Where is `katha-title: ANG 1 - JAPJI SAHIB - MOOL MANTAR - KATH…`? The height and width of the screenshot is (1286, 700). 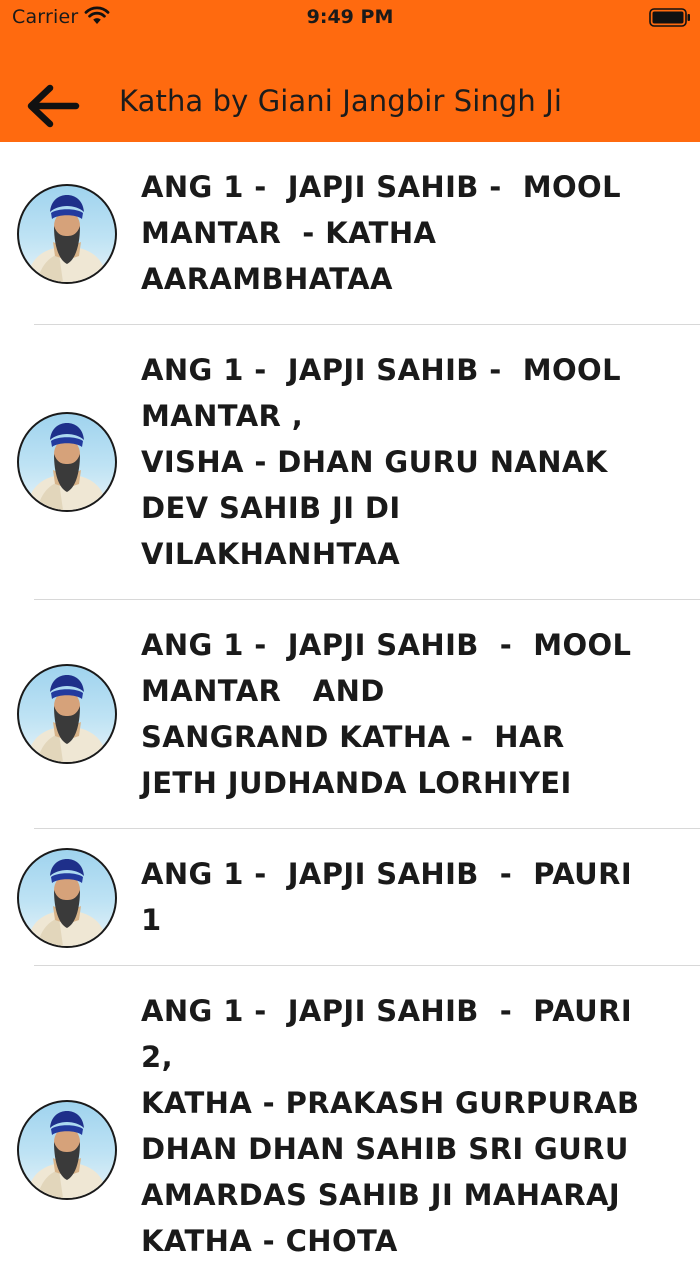
katha-title: ANG 1 - JAPJI SAHIB - MOOL MANTAR - KATH… is located at coordinates (381, 233).